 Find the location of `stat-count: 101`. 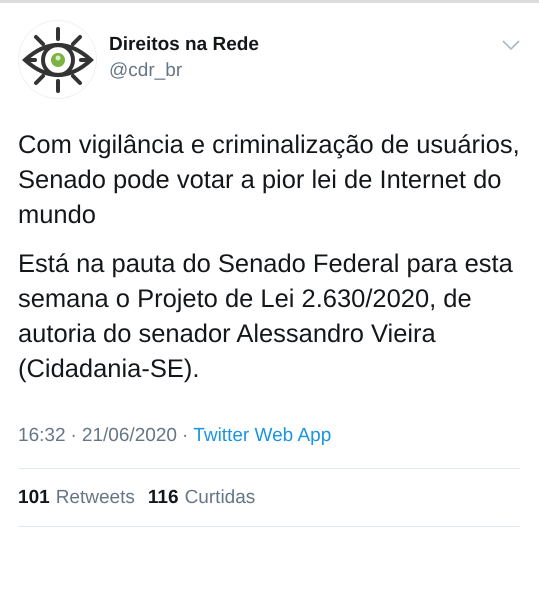

stat-count: 101 is located at coordinates (34, 498).